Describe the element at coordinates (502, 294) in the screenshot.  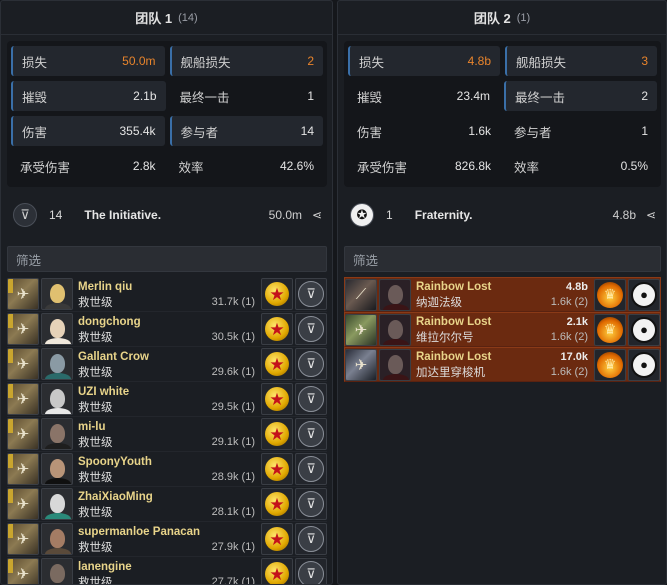
I see `loss-row: ⟋ Rainbow Lost 4.8b 纳迦法级 1.6k (2) ♛ ●` at that location.